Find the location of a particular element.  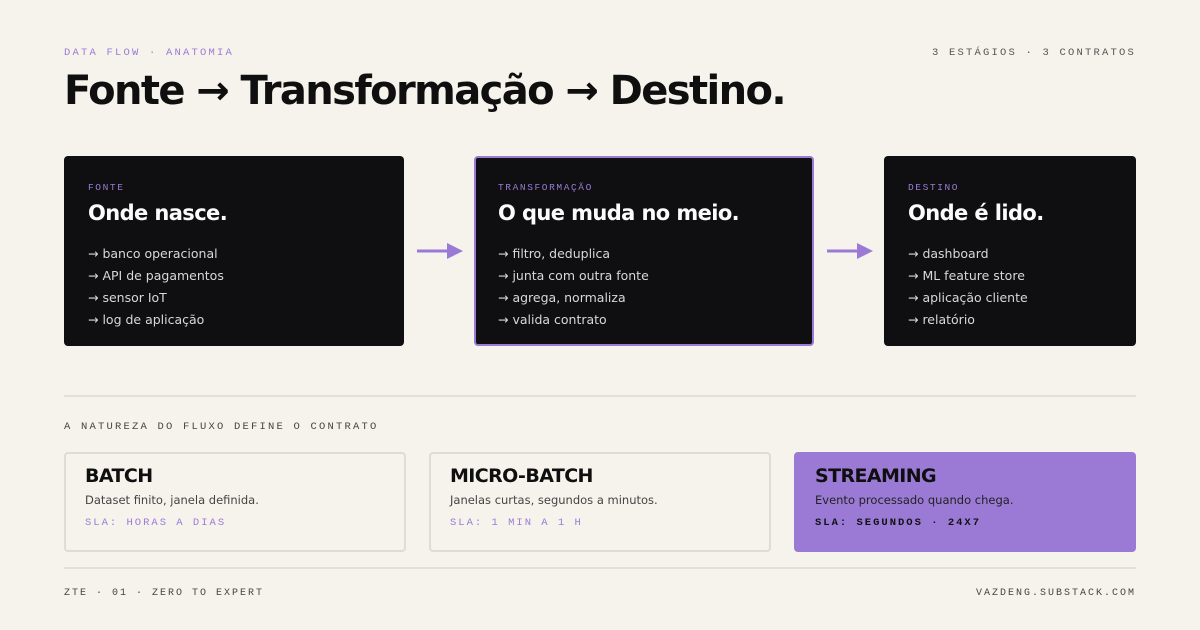

list-item: → API de pagamentos is located at coordinates (156, 275).